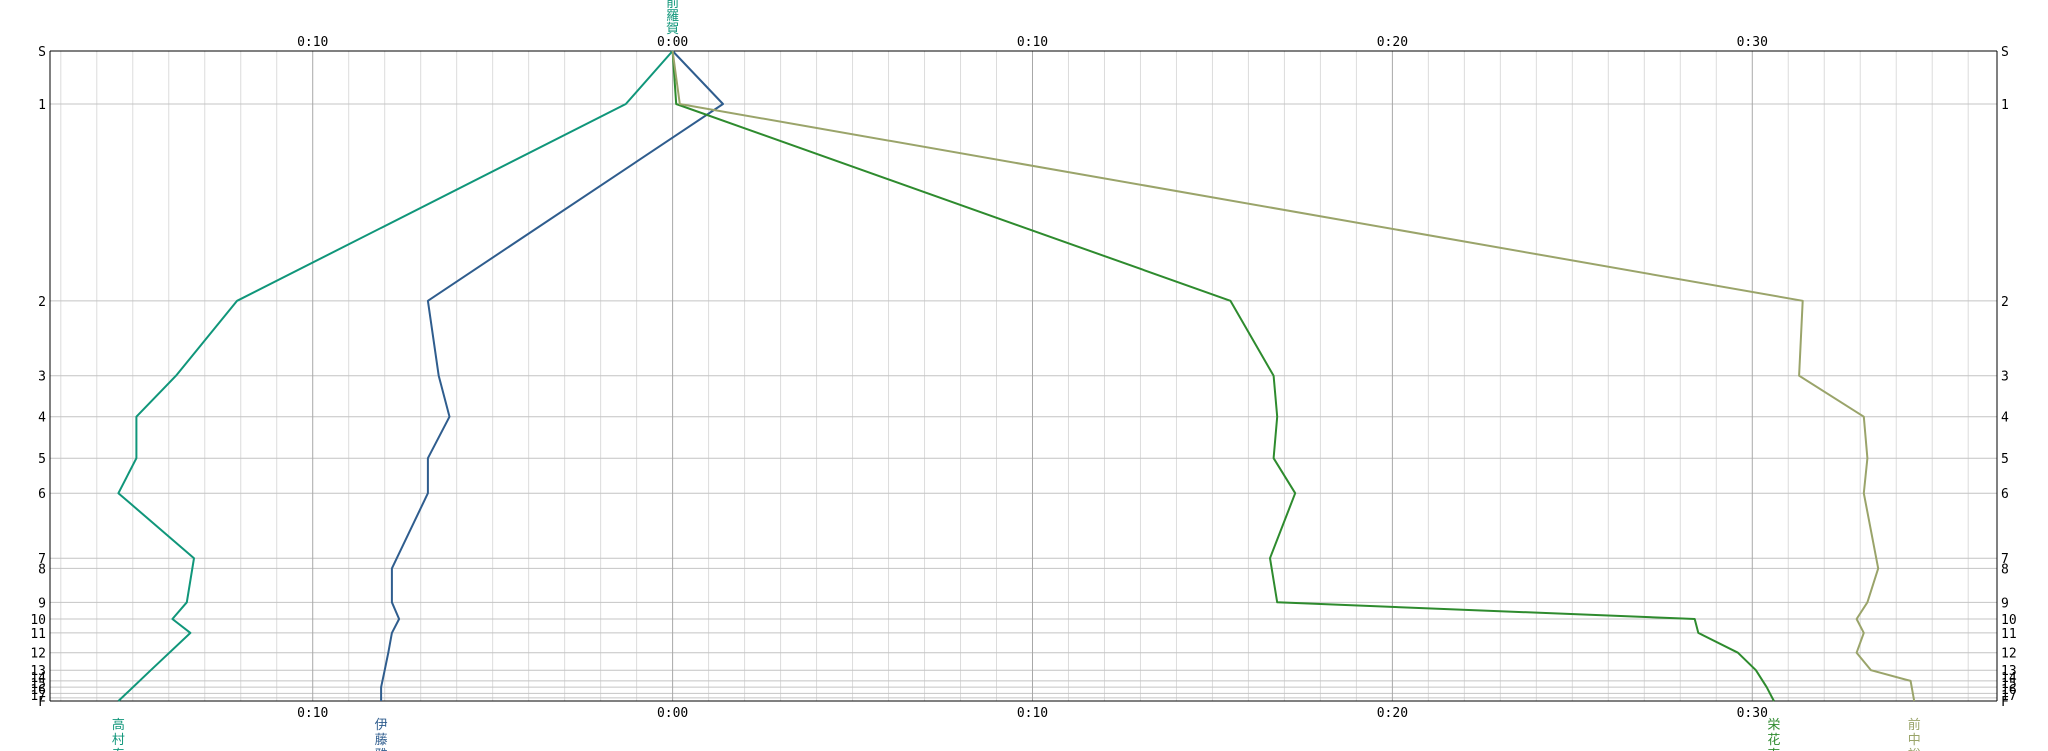  Describe the element at coordinates (1914, 725) in the screenshot. I see `series-name-label: 前` at that location.